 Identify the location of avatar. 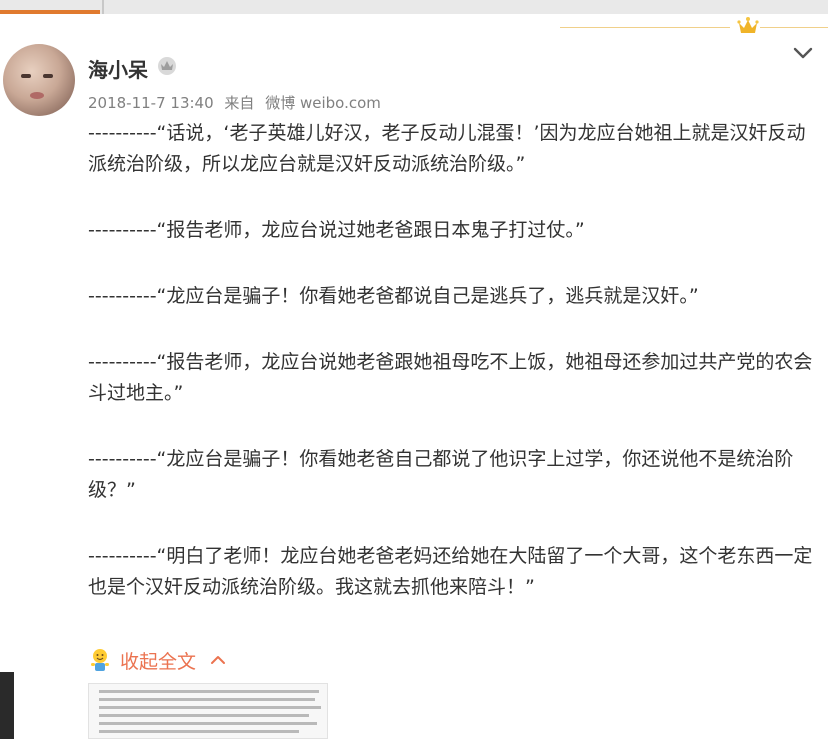
(39, 80).